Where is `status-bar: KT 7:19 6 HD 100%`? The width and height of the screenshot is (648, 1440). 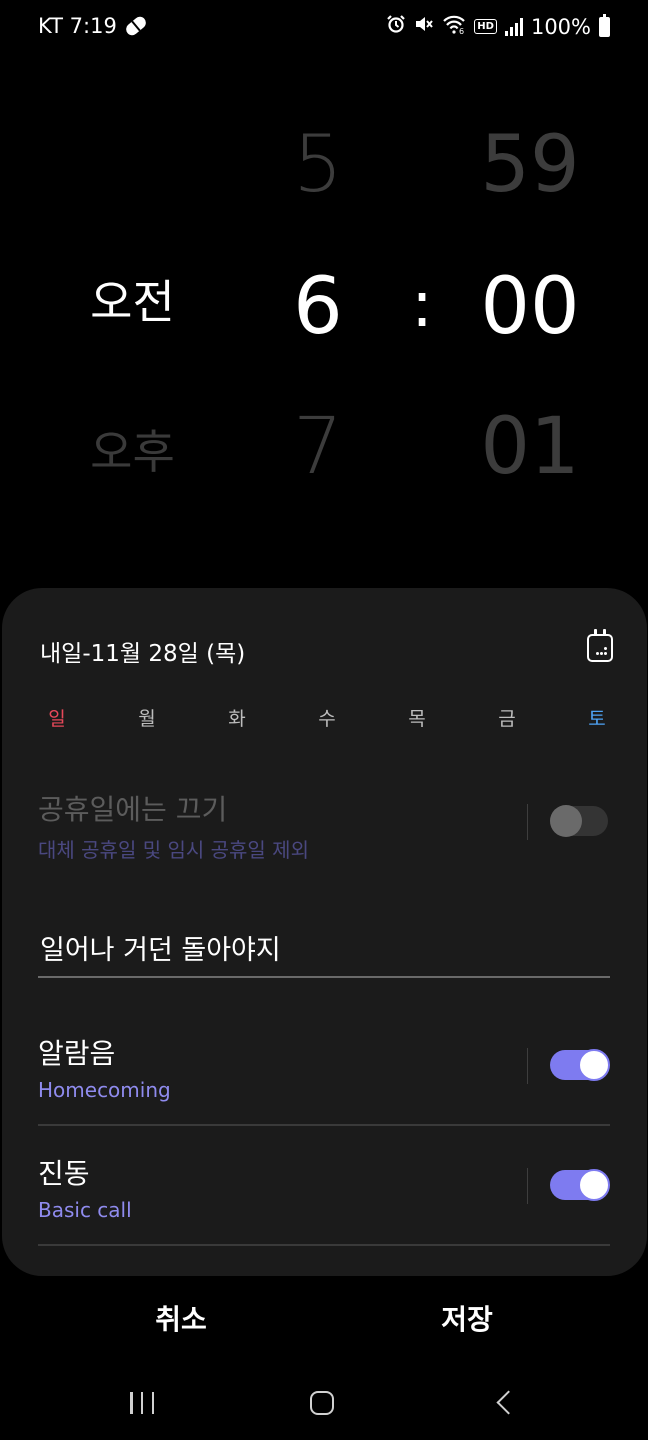 status-bar: KT 7:19 6 HD 100% is located at coordinates (324, 28).